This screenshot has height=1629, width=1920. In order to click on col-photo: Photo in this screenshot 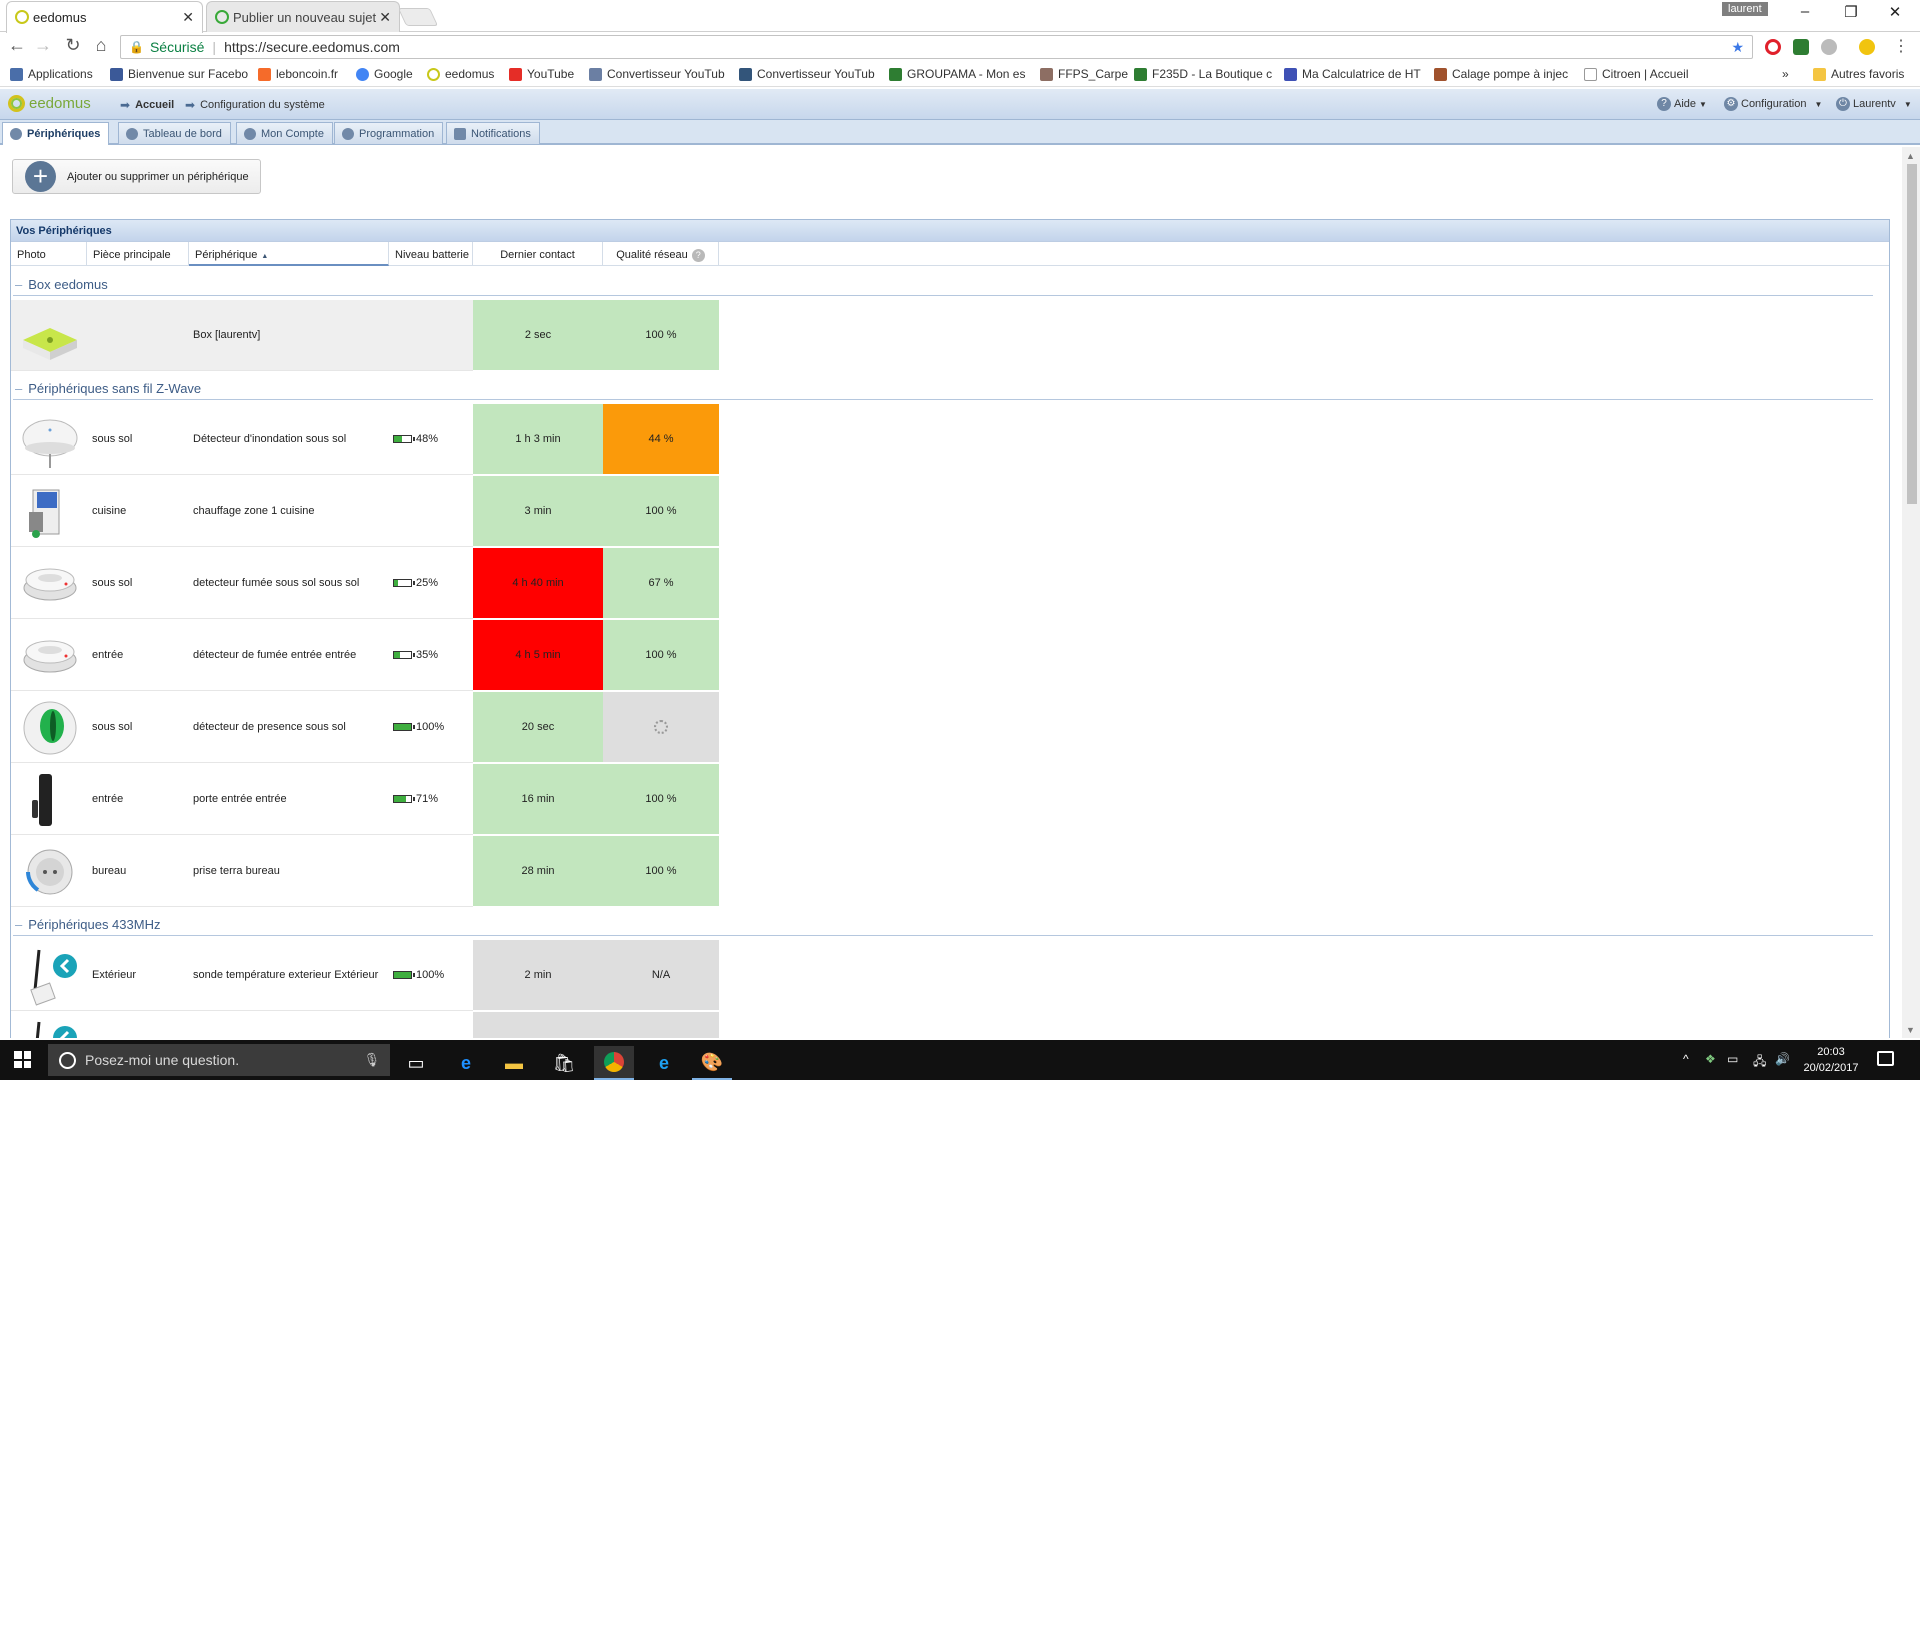, I will do `click(49, 254)`.